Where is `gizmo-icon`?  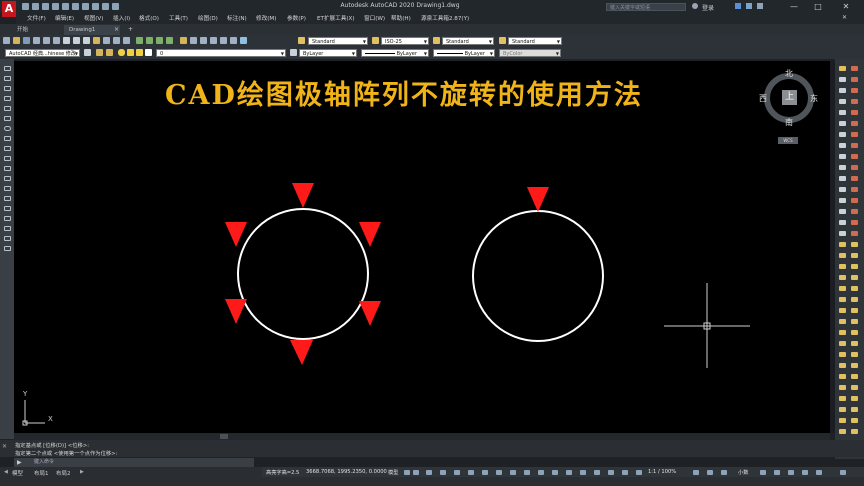
gizmo-icon is located at coordinates (611, 472).